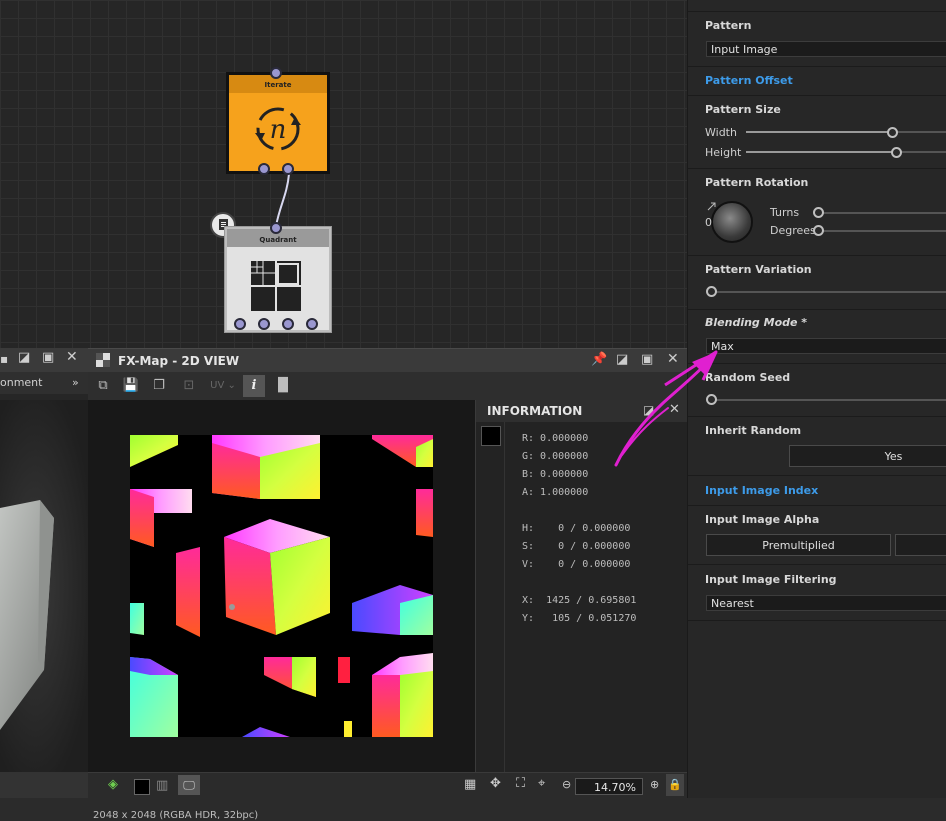 The image size is (946, 821). Describe the element at coordinates (723, 152) in the screenshot. I see `height-label: Height` at that location.